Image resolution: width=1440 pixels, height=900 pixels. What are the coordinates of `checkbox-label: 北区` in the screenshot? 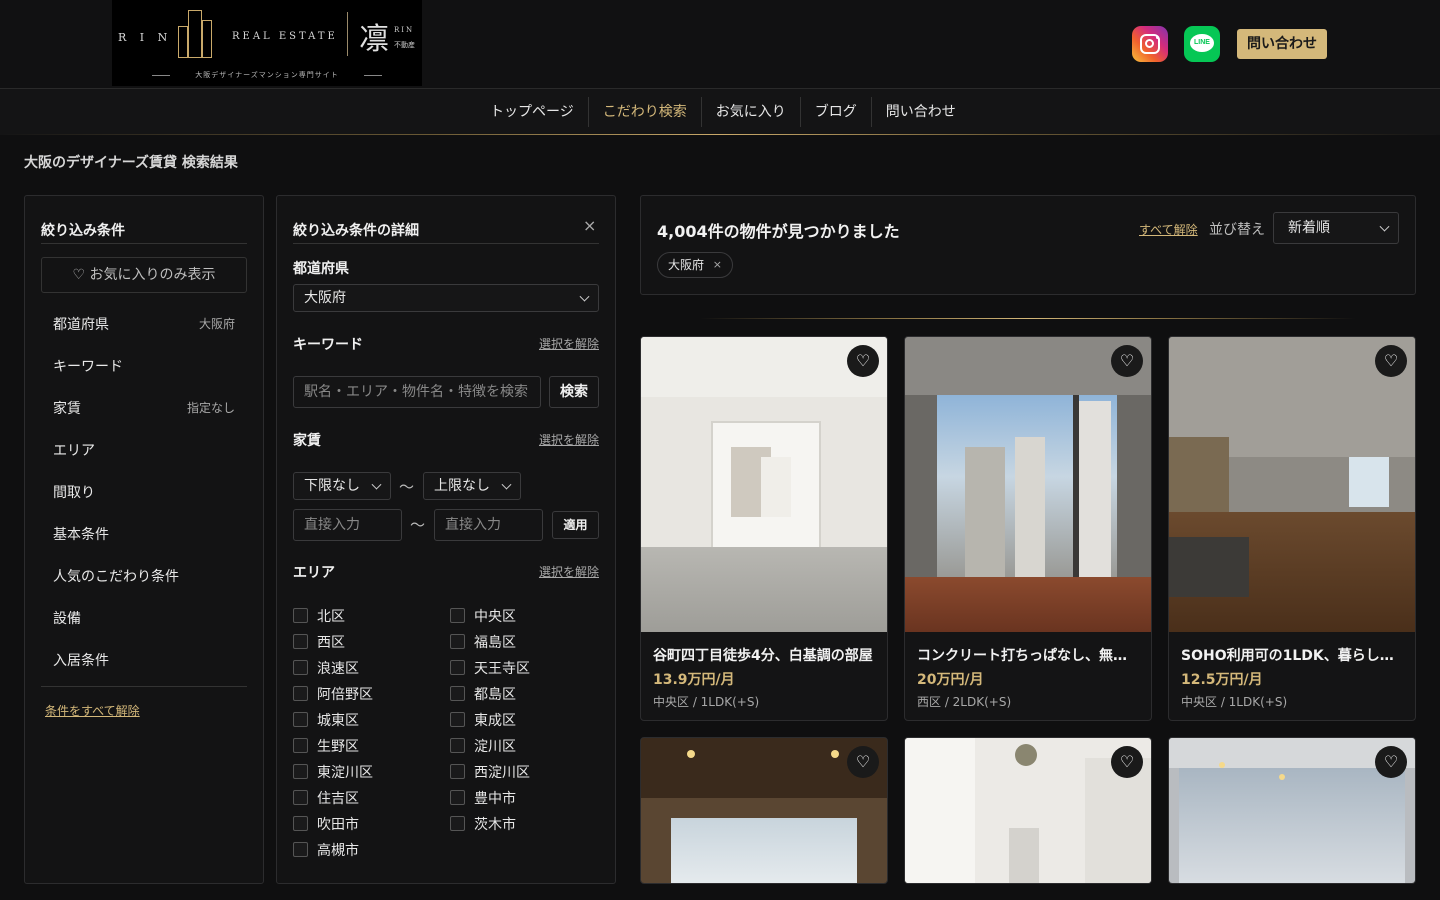 It's located at (331, 617).